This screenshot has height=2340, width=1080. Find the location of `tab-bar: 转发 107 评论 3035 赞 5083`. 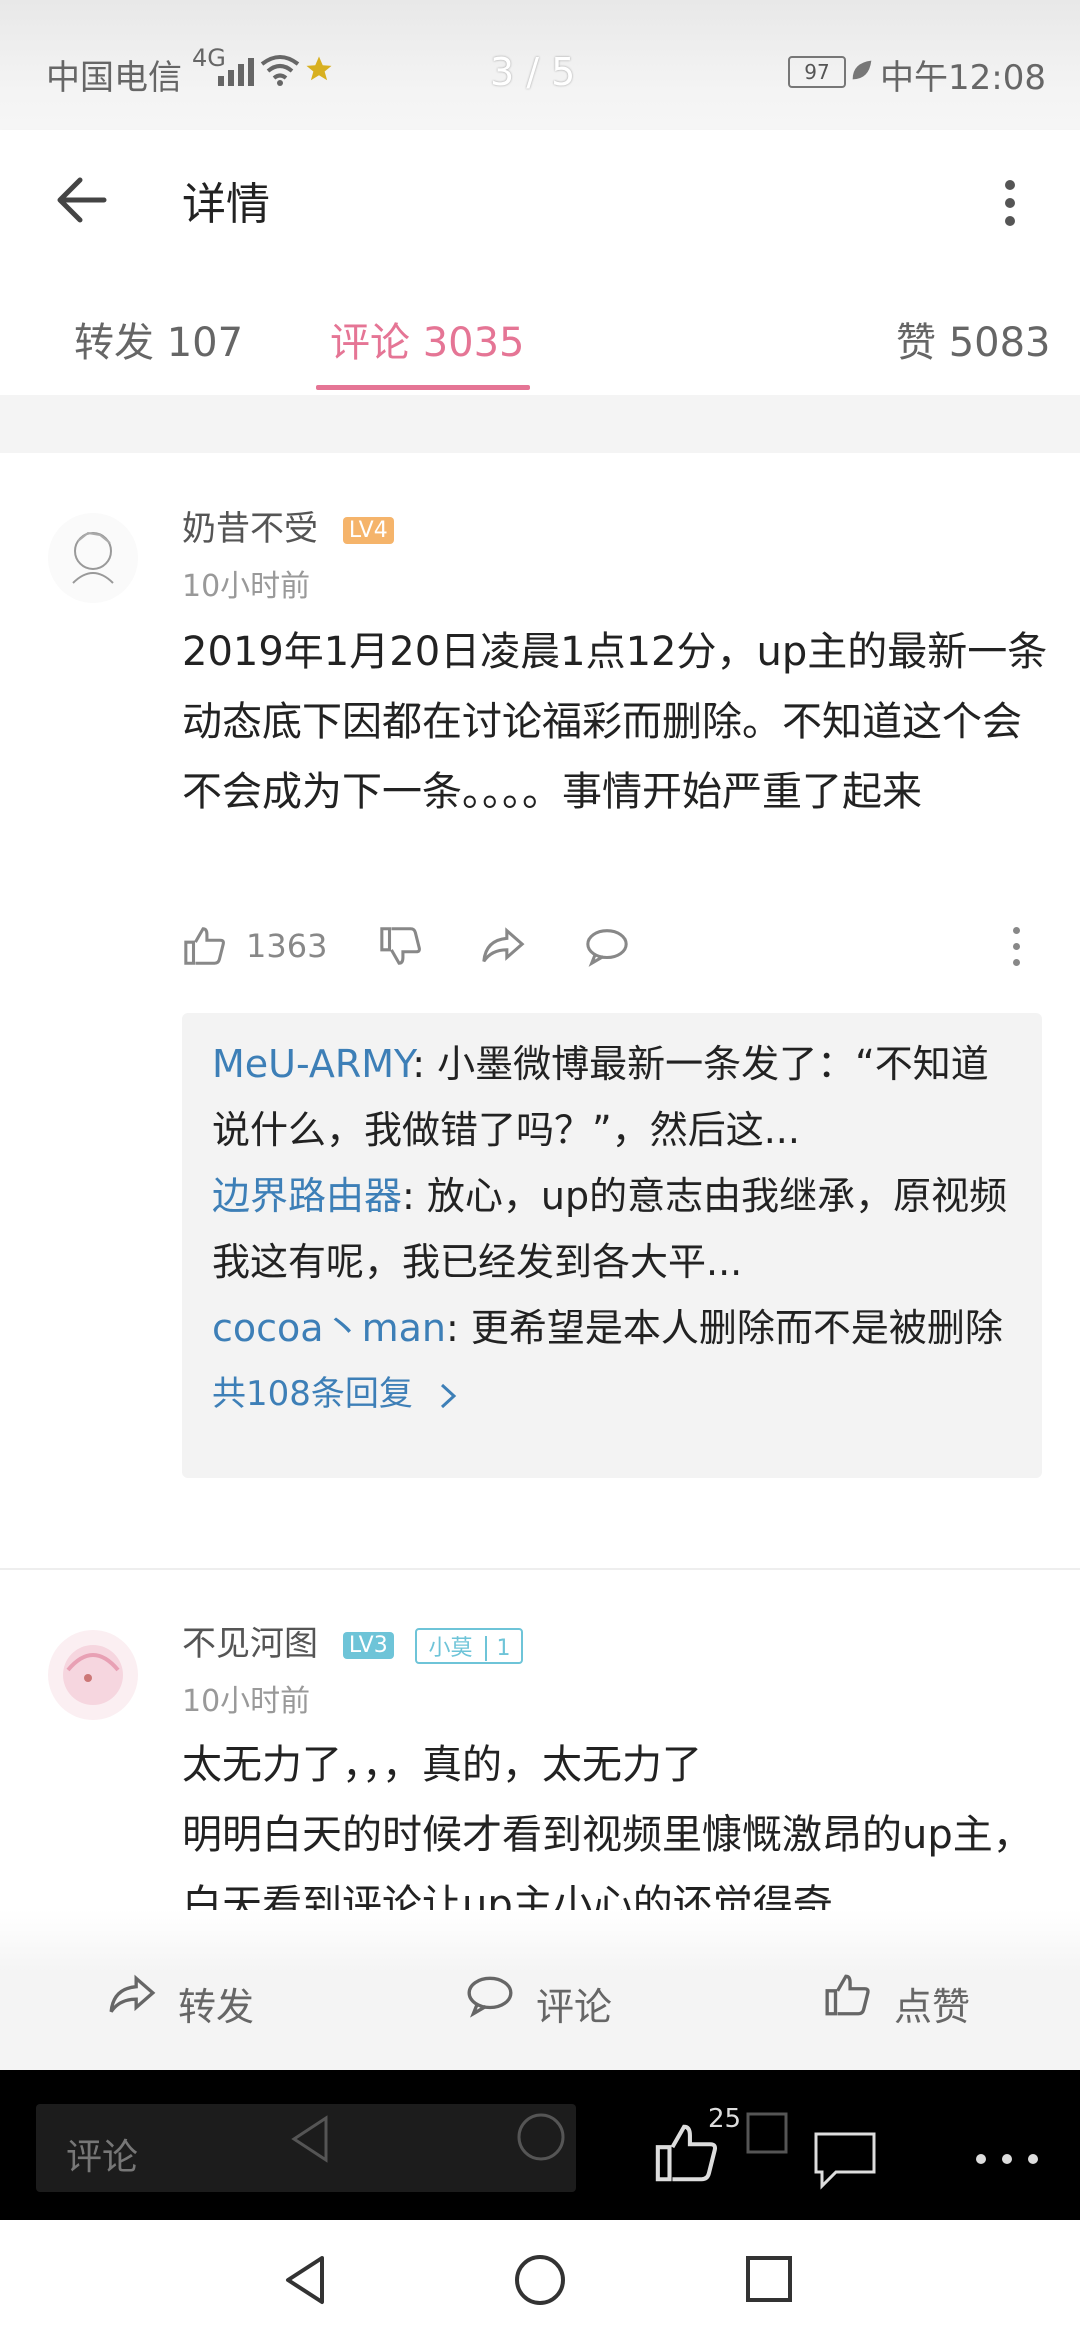

tab-bar: 转发 107 评论 3035 赞 5083 is located at coordinates (540, 335).